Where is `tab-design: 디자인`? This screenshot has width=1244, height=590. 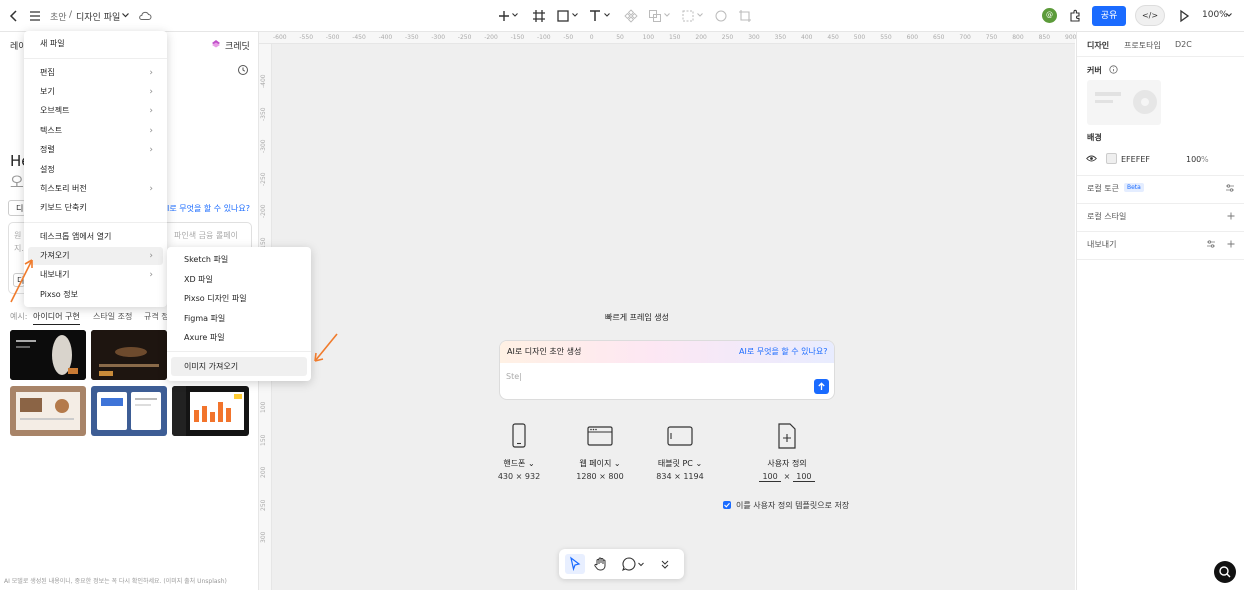
tab-design: 디자인 is located at coordinates (1098, 45).